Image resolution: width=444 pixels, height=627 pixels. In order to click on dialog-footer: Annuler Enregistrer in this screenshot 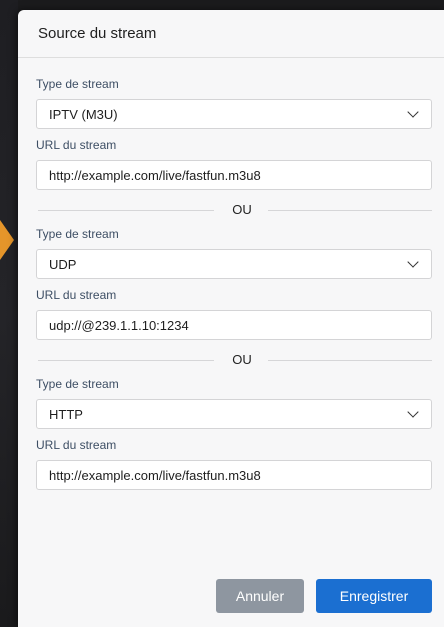, I will do `click(324, 596)`.